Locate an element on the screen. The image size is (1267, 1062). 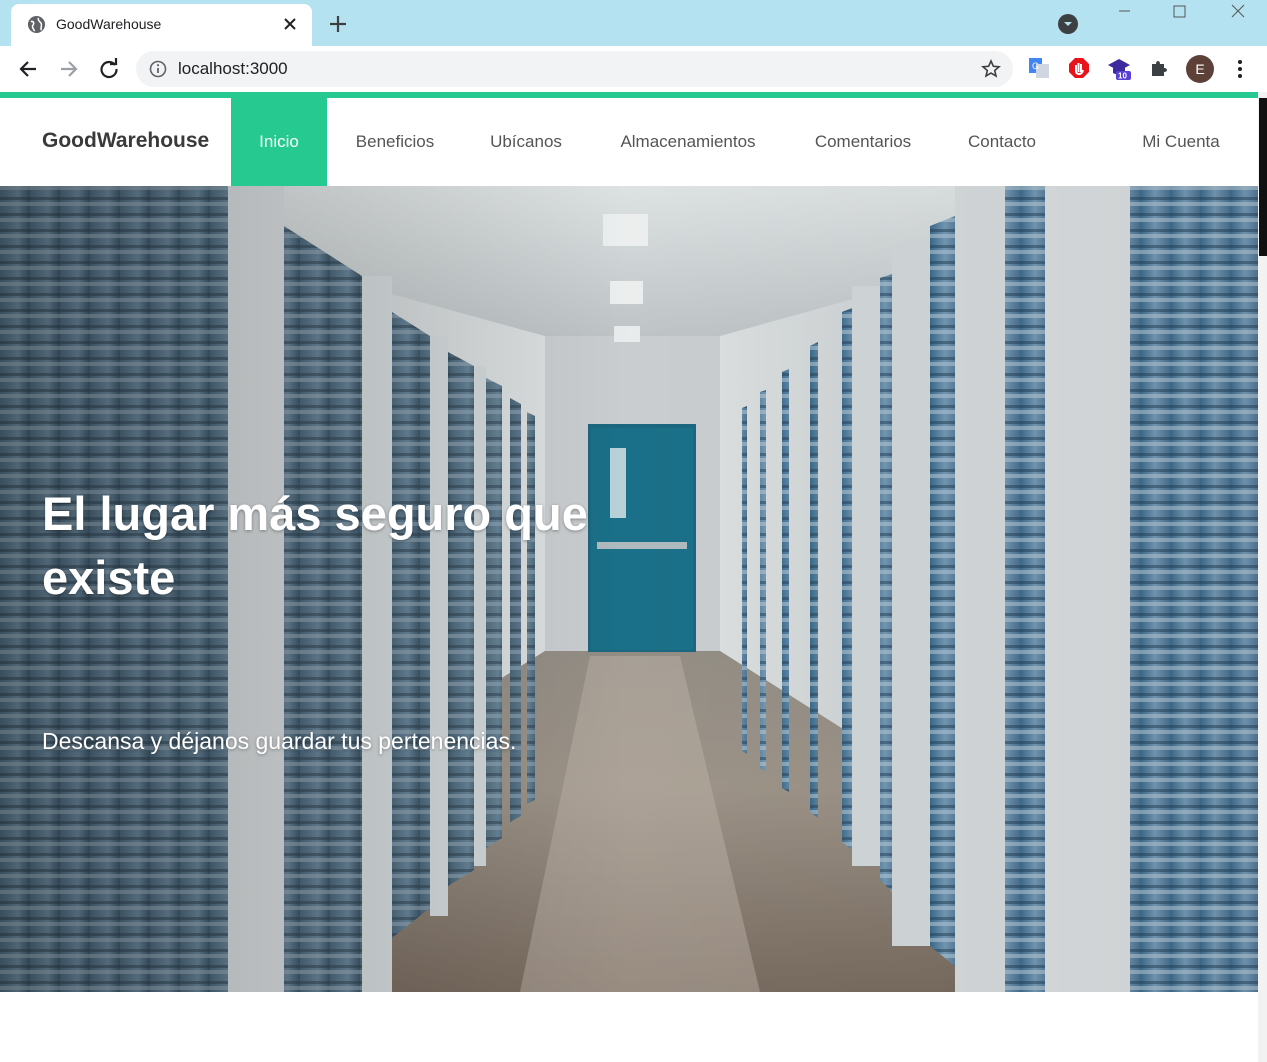
address-bar: localhost:3000 is located at coordinates (574, 69).